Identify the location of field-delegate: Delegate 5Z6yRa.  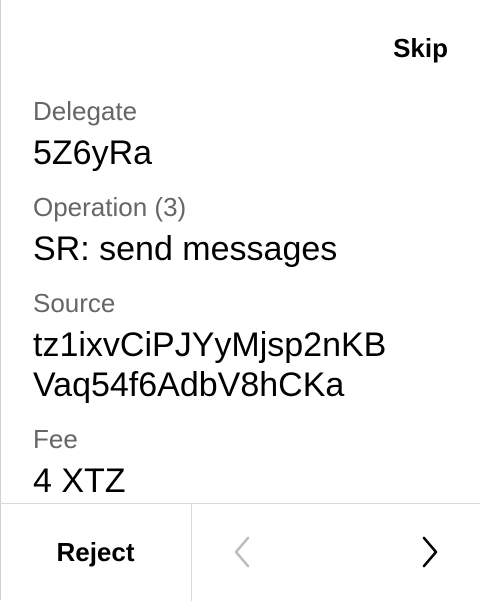
(246, 134).